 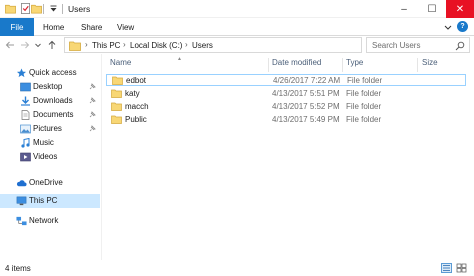 I want to click on nav-label: Desktop, so click(x=48, y=86).